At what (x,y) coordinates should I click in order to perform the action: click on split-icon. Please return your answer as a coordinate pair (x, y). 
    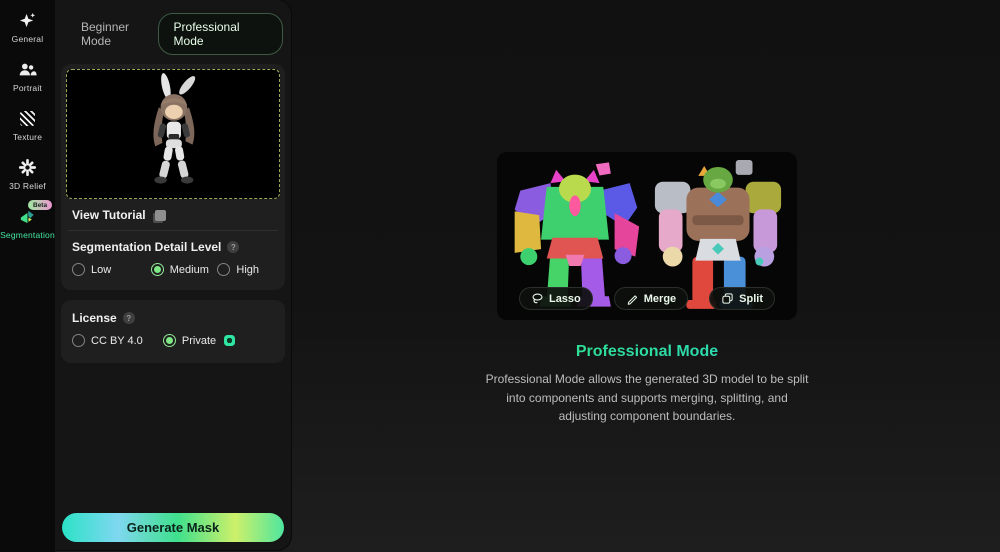
    Looking at the image, I should click on (727, 298).